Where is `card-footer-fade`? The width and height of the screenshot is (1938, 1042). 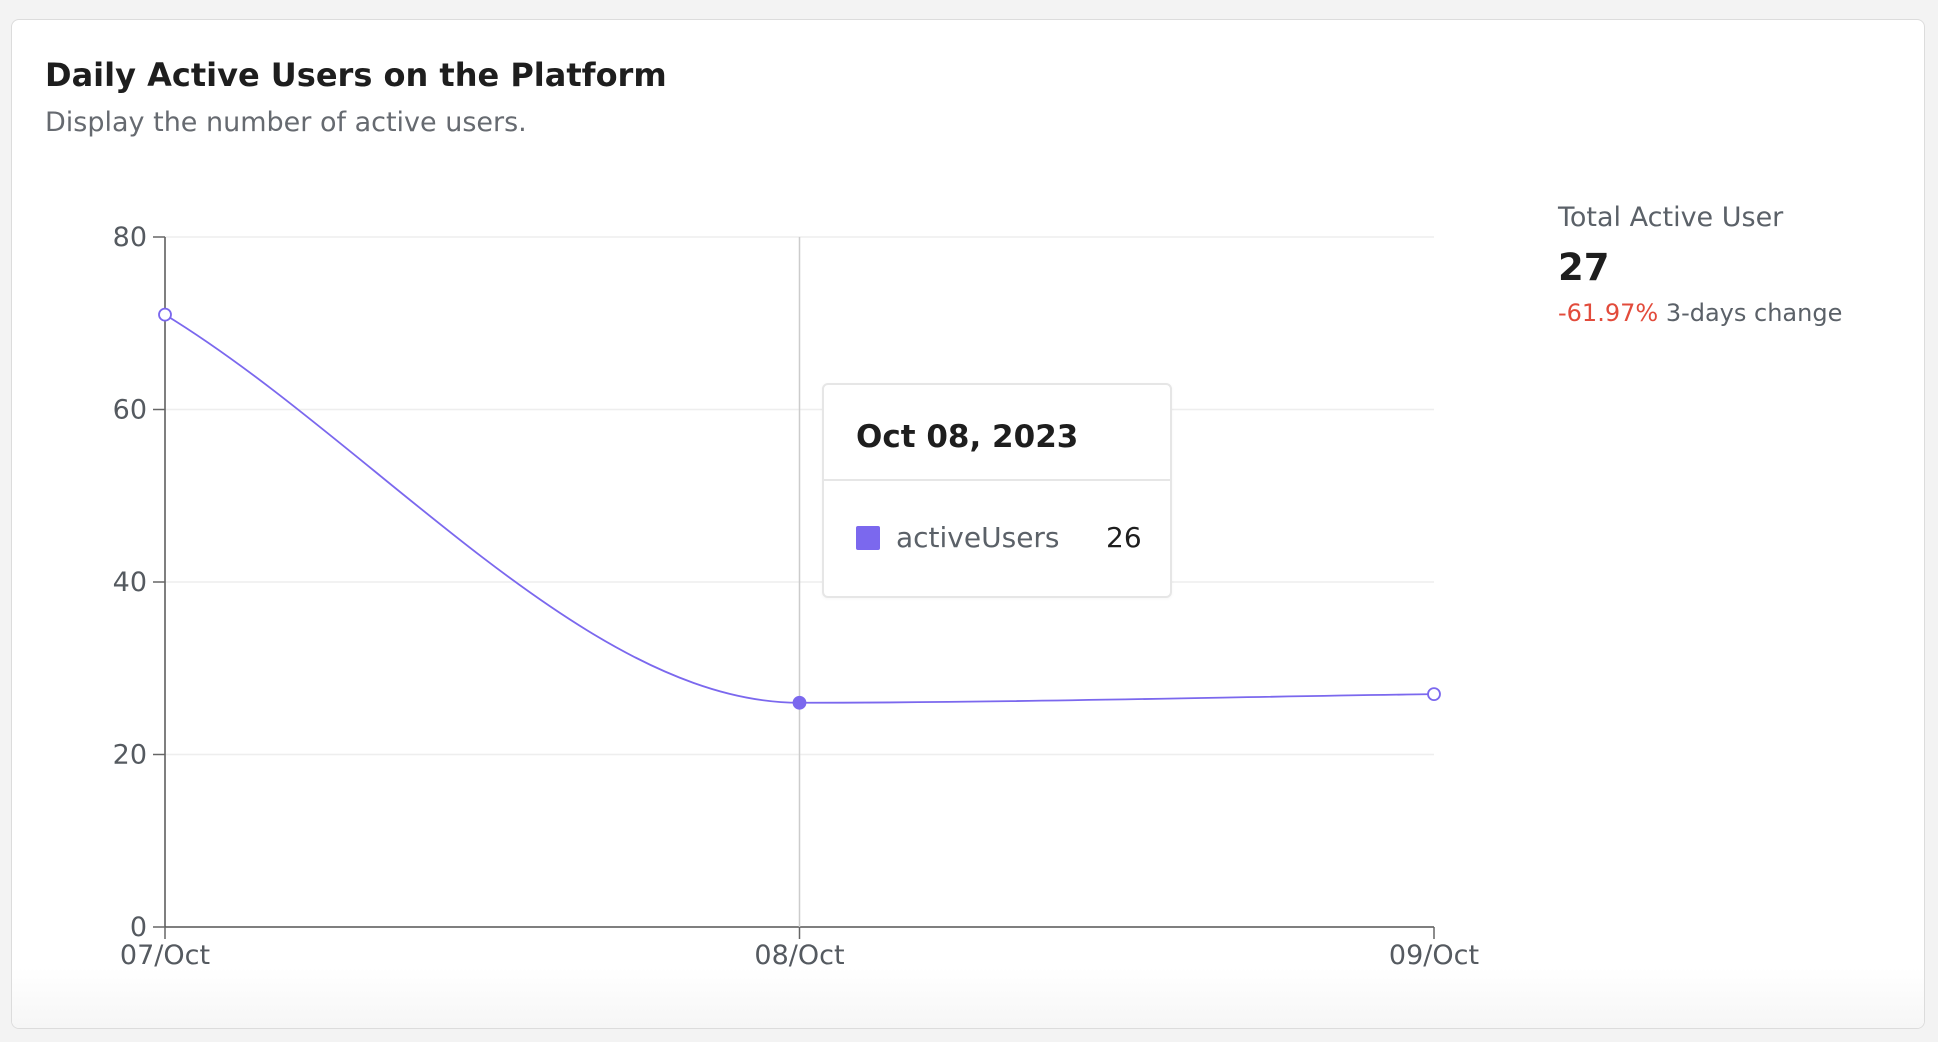
card-footer-fade is located at coordinates (968, 998).